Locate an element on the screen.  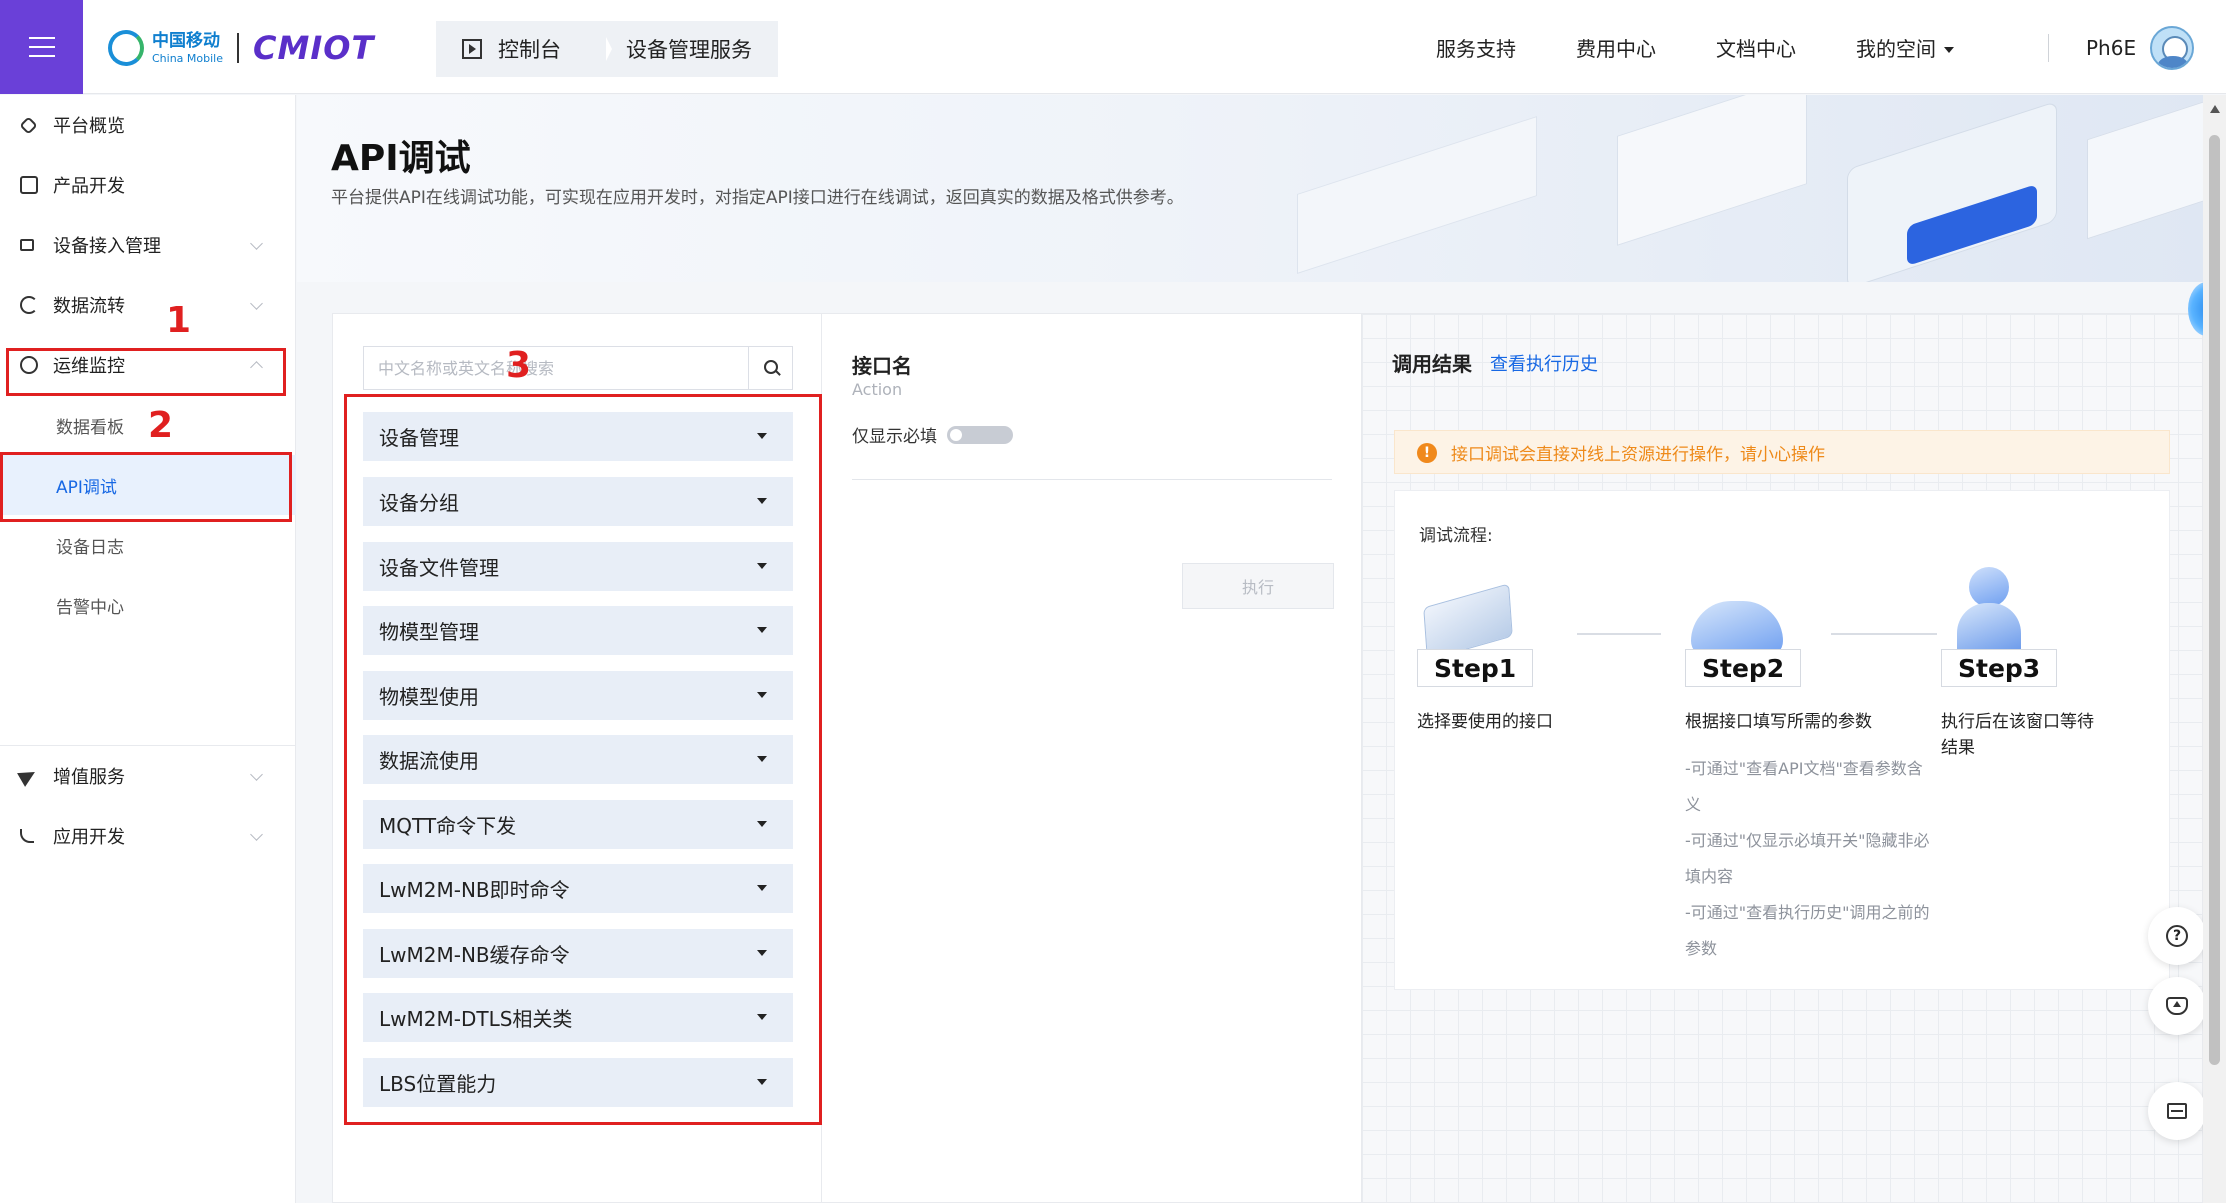
back-to-top-button is located at coordinates (2177, 1006).